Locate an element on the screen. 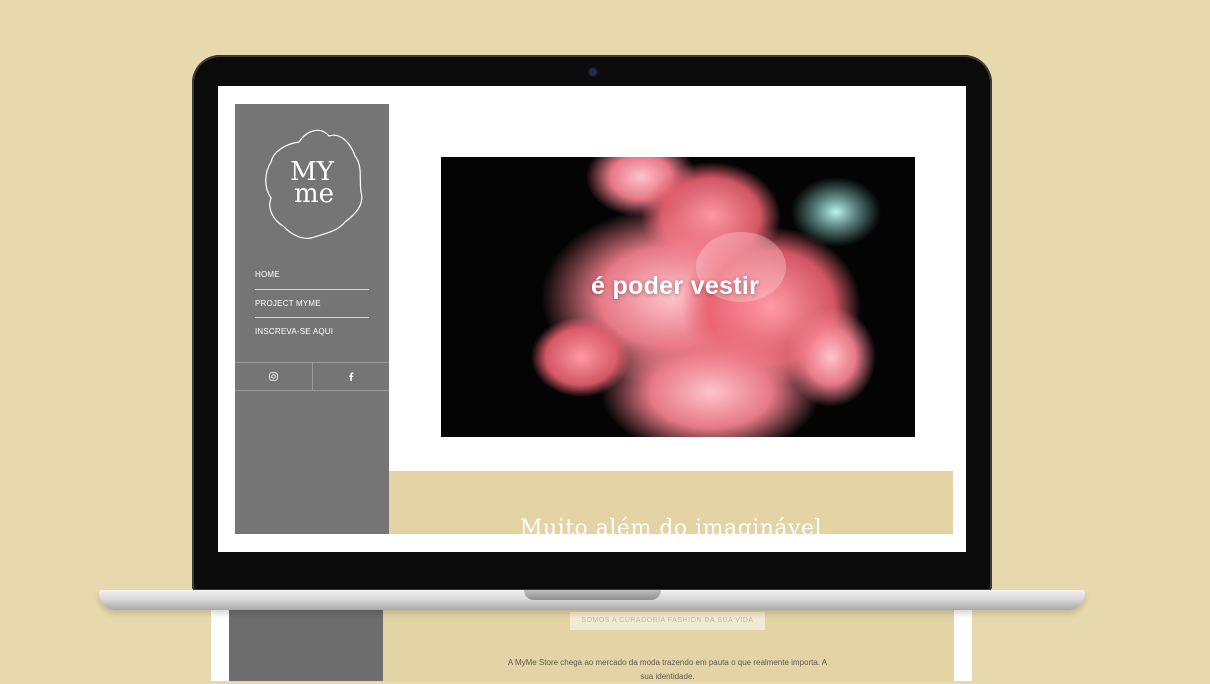  instagram-icon is located at coordinates (273, 376).